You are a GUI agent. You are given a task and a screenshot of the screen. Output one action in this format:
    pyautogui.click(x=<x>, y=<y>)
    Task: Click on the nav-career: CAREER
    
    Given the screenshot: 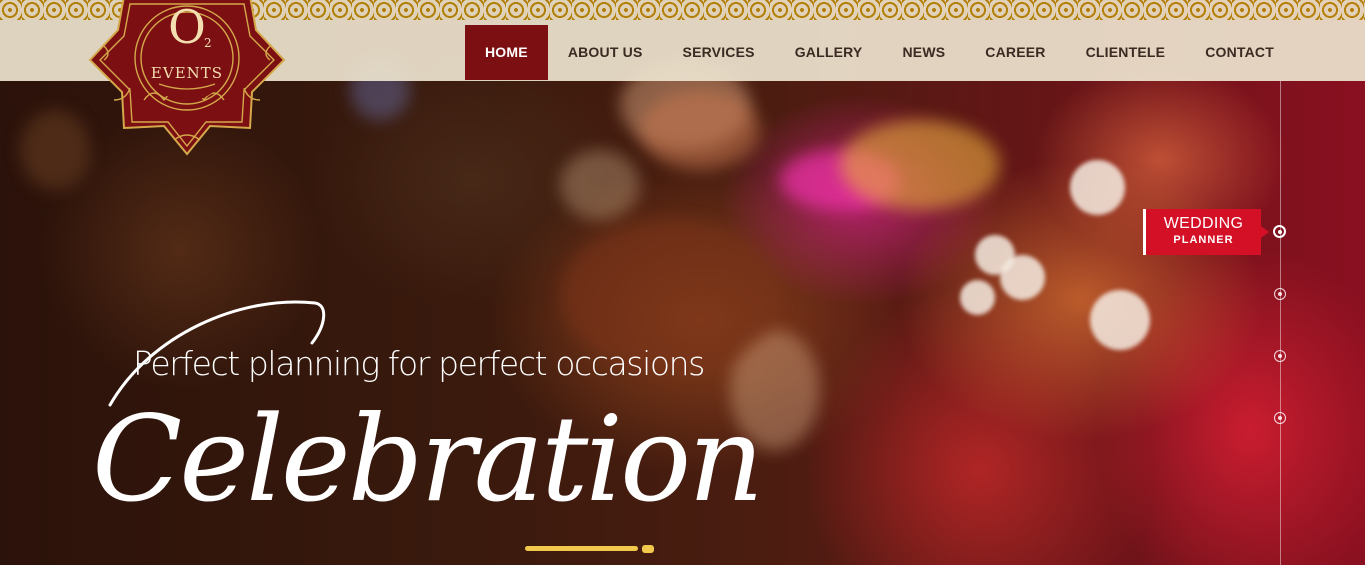 What is the action you would take?
    pyautogui.click(x=1015, y=52)
    